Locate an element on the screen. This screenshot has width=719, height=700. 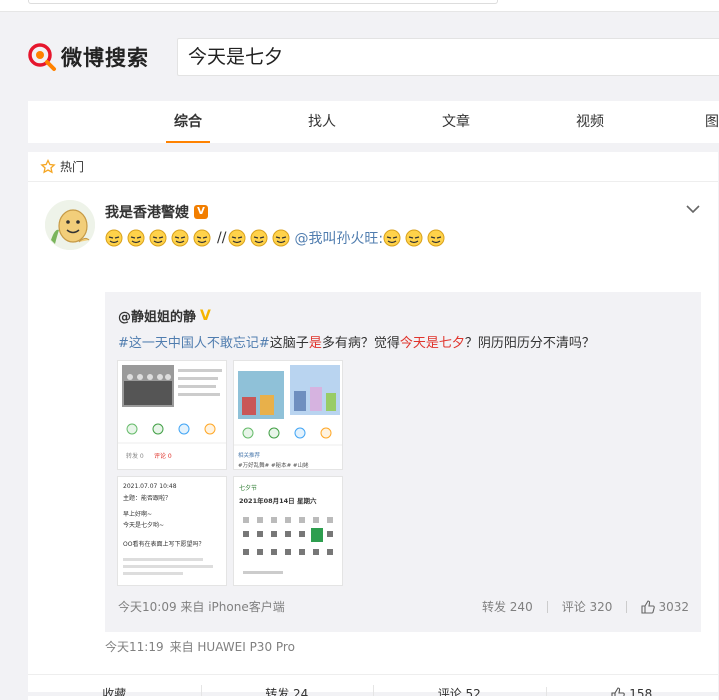
weibo-search-logo: 微博搜索 is located at coordinates (88, 57).